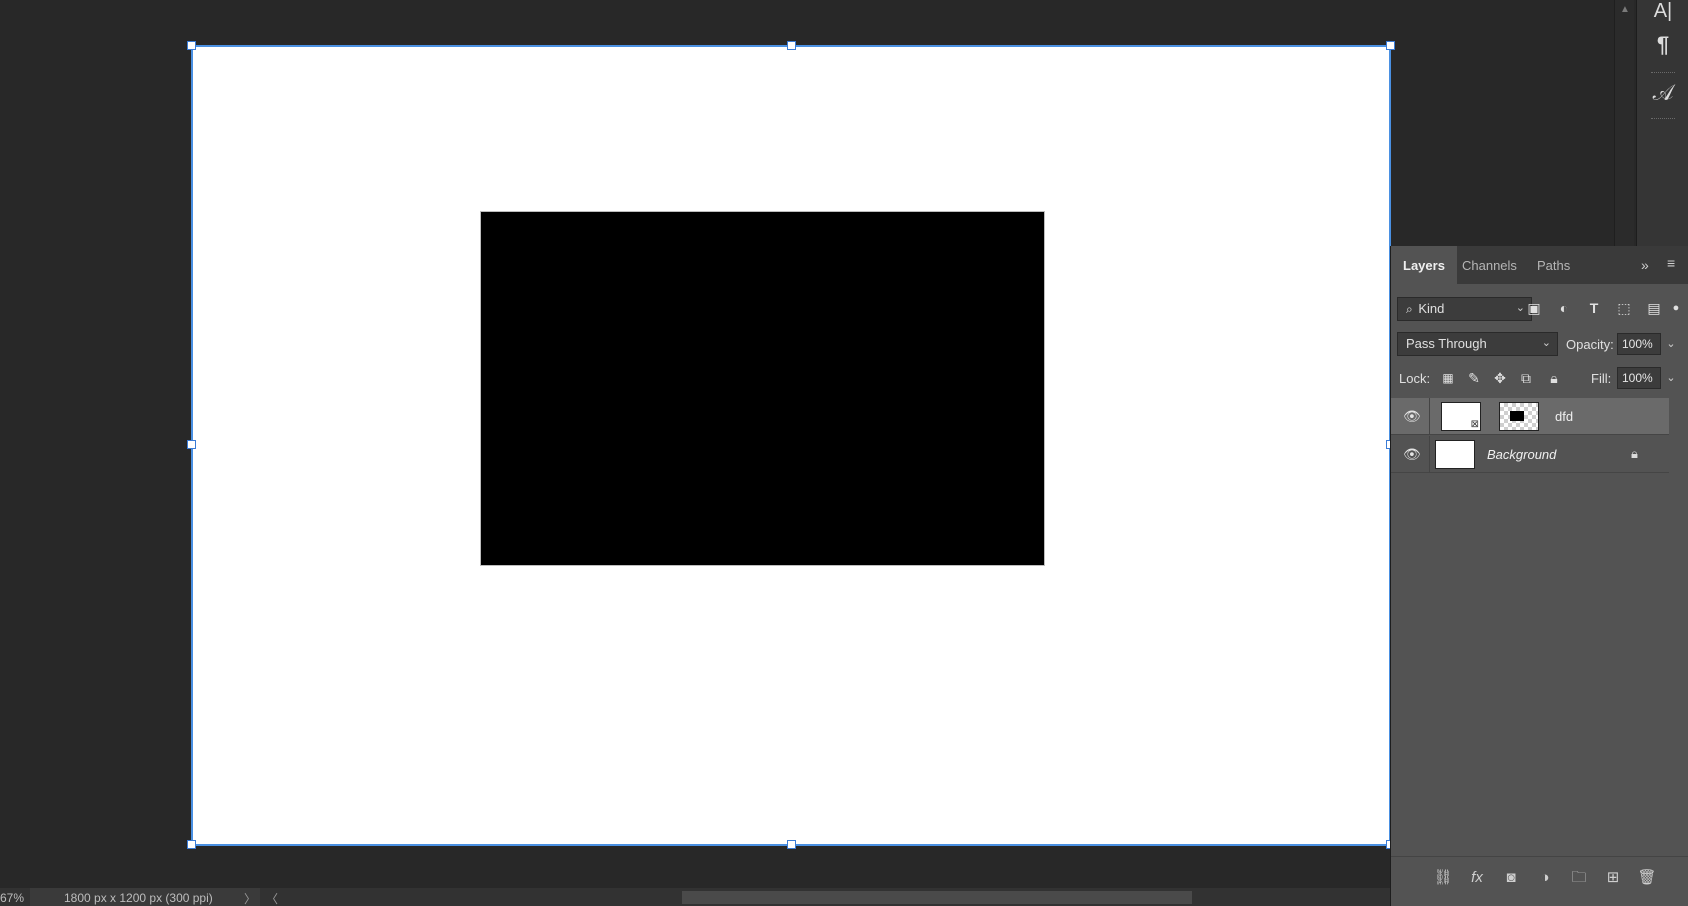 The width and height of the screenshot is (1688, 906). I want to click on smart-object-badge-icon: ⊠, so click(1474, 424).